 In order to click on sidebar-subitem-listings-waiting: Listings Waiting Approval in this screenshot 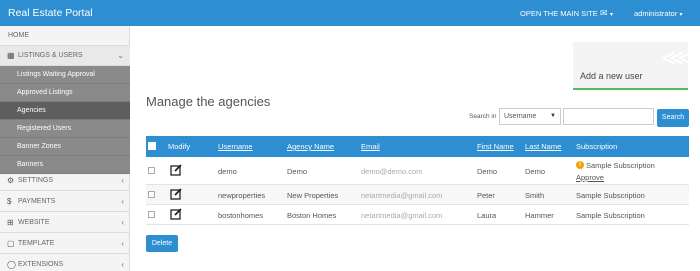, I will do `click(65, 75)`.